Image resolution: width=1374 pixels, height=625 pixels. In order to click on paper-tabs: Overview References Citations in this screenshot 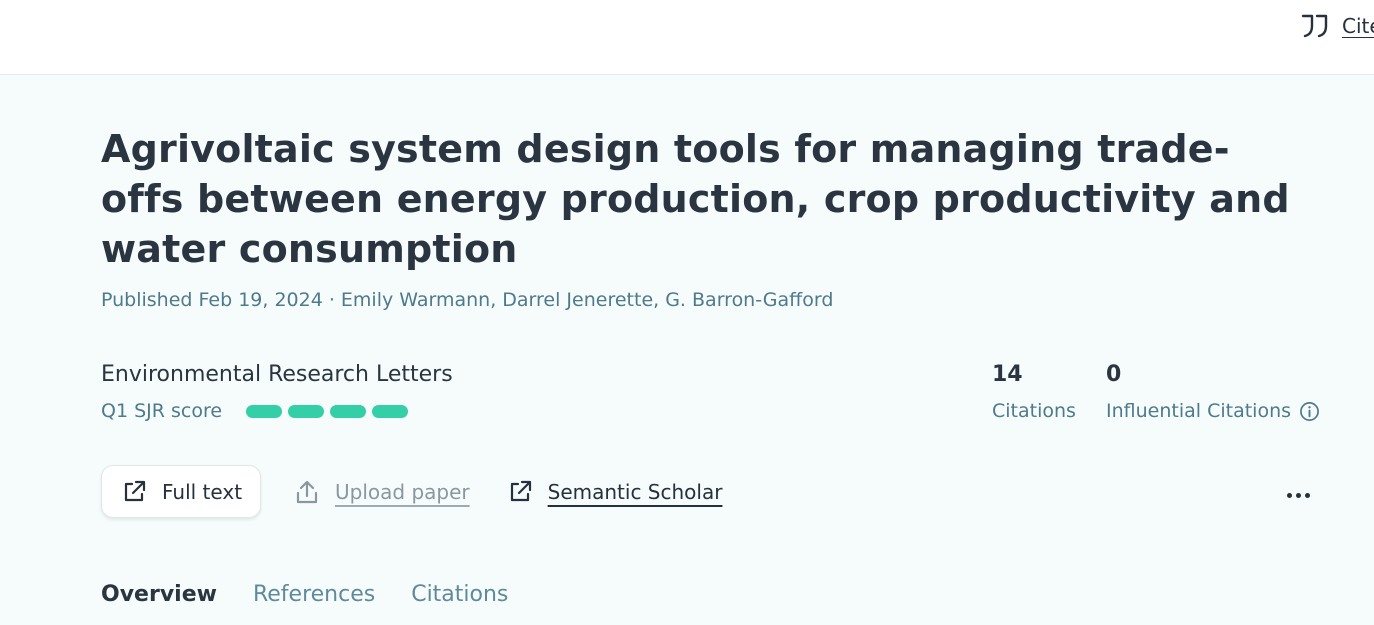, I will do `click(304, 594)`.